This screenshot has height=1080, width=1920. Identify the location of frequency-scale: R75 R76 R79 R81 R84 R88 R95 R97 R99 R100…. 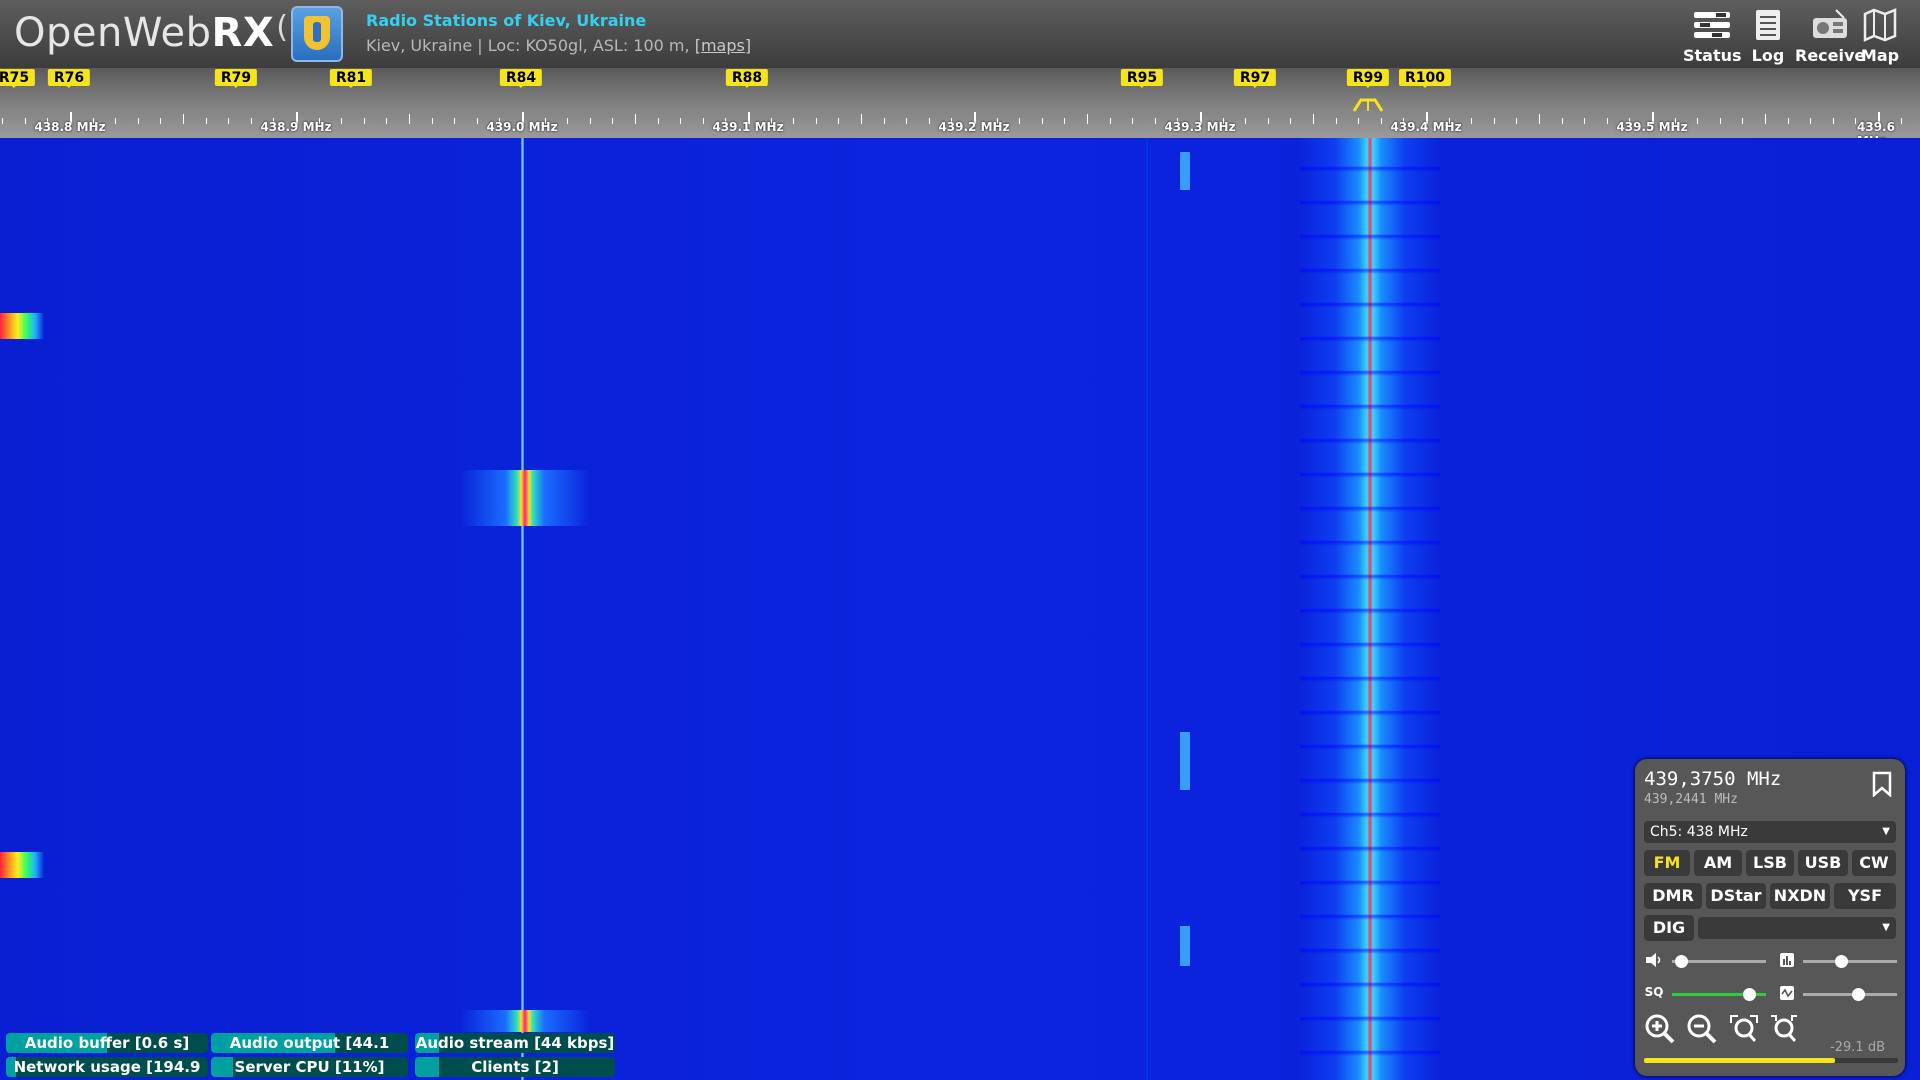
(960, 108).